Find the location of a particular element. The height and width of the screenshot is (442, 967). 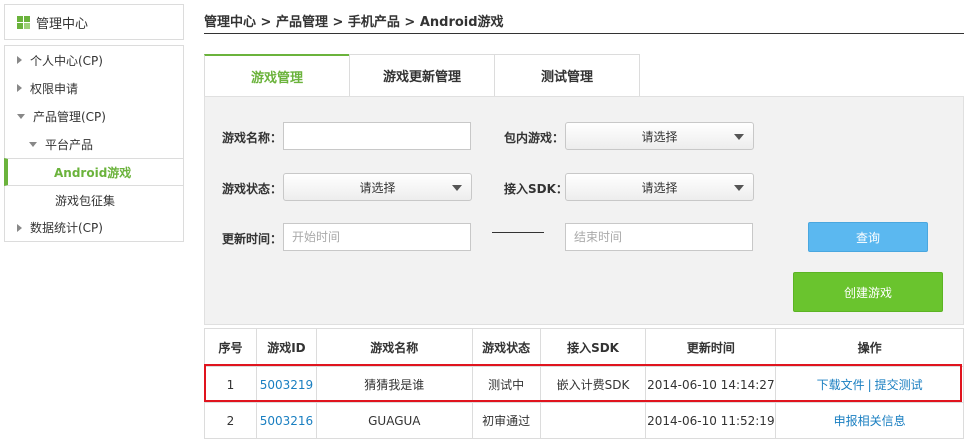

sidebar-item-android-games: Android游戏 is located at coordinates (93, 172).